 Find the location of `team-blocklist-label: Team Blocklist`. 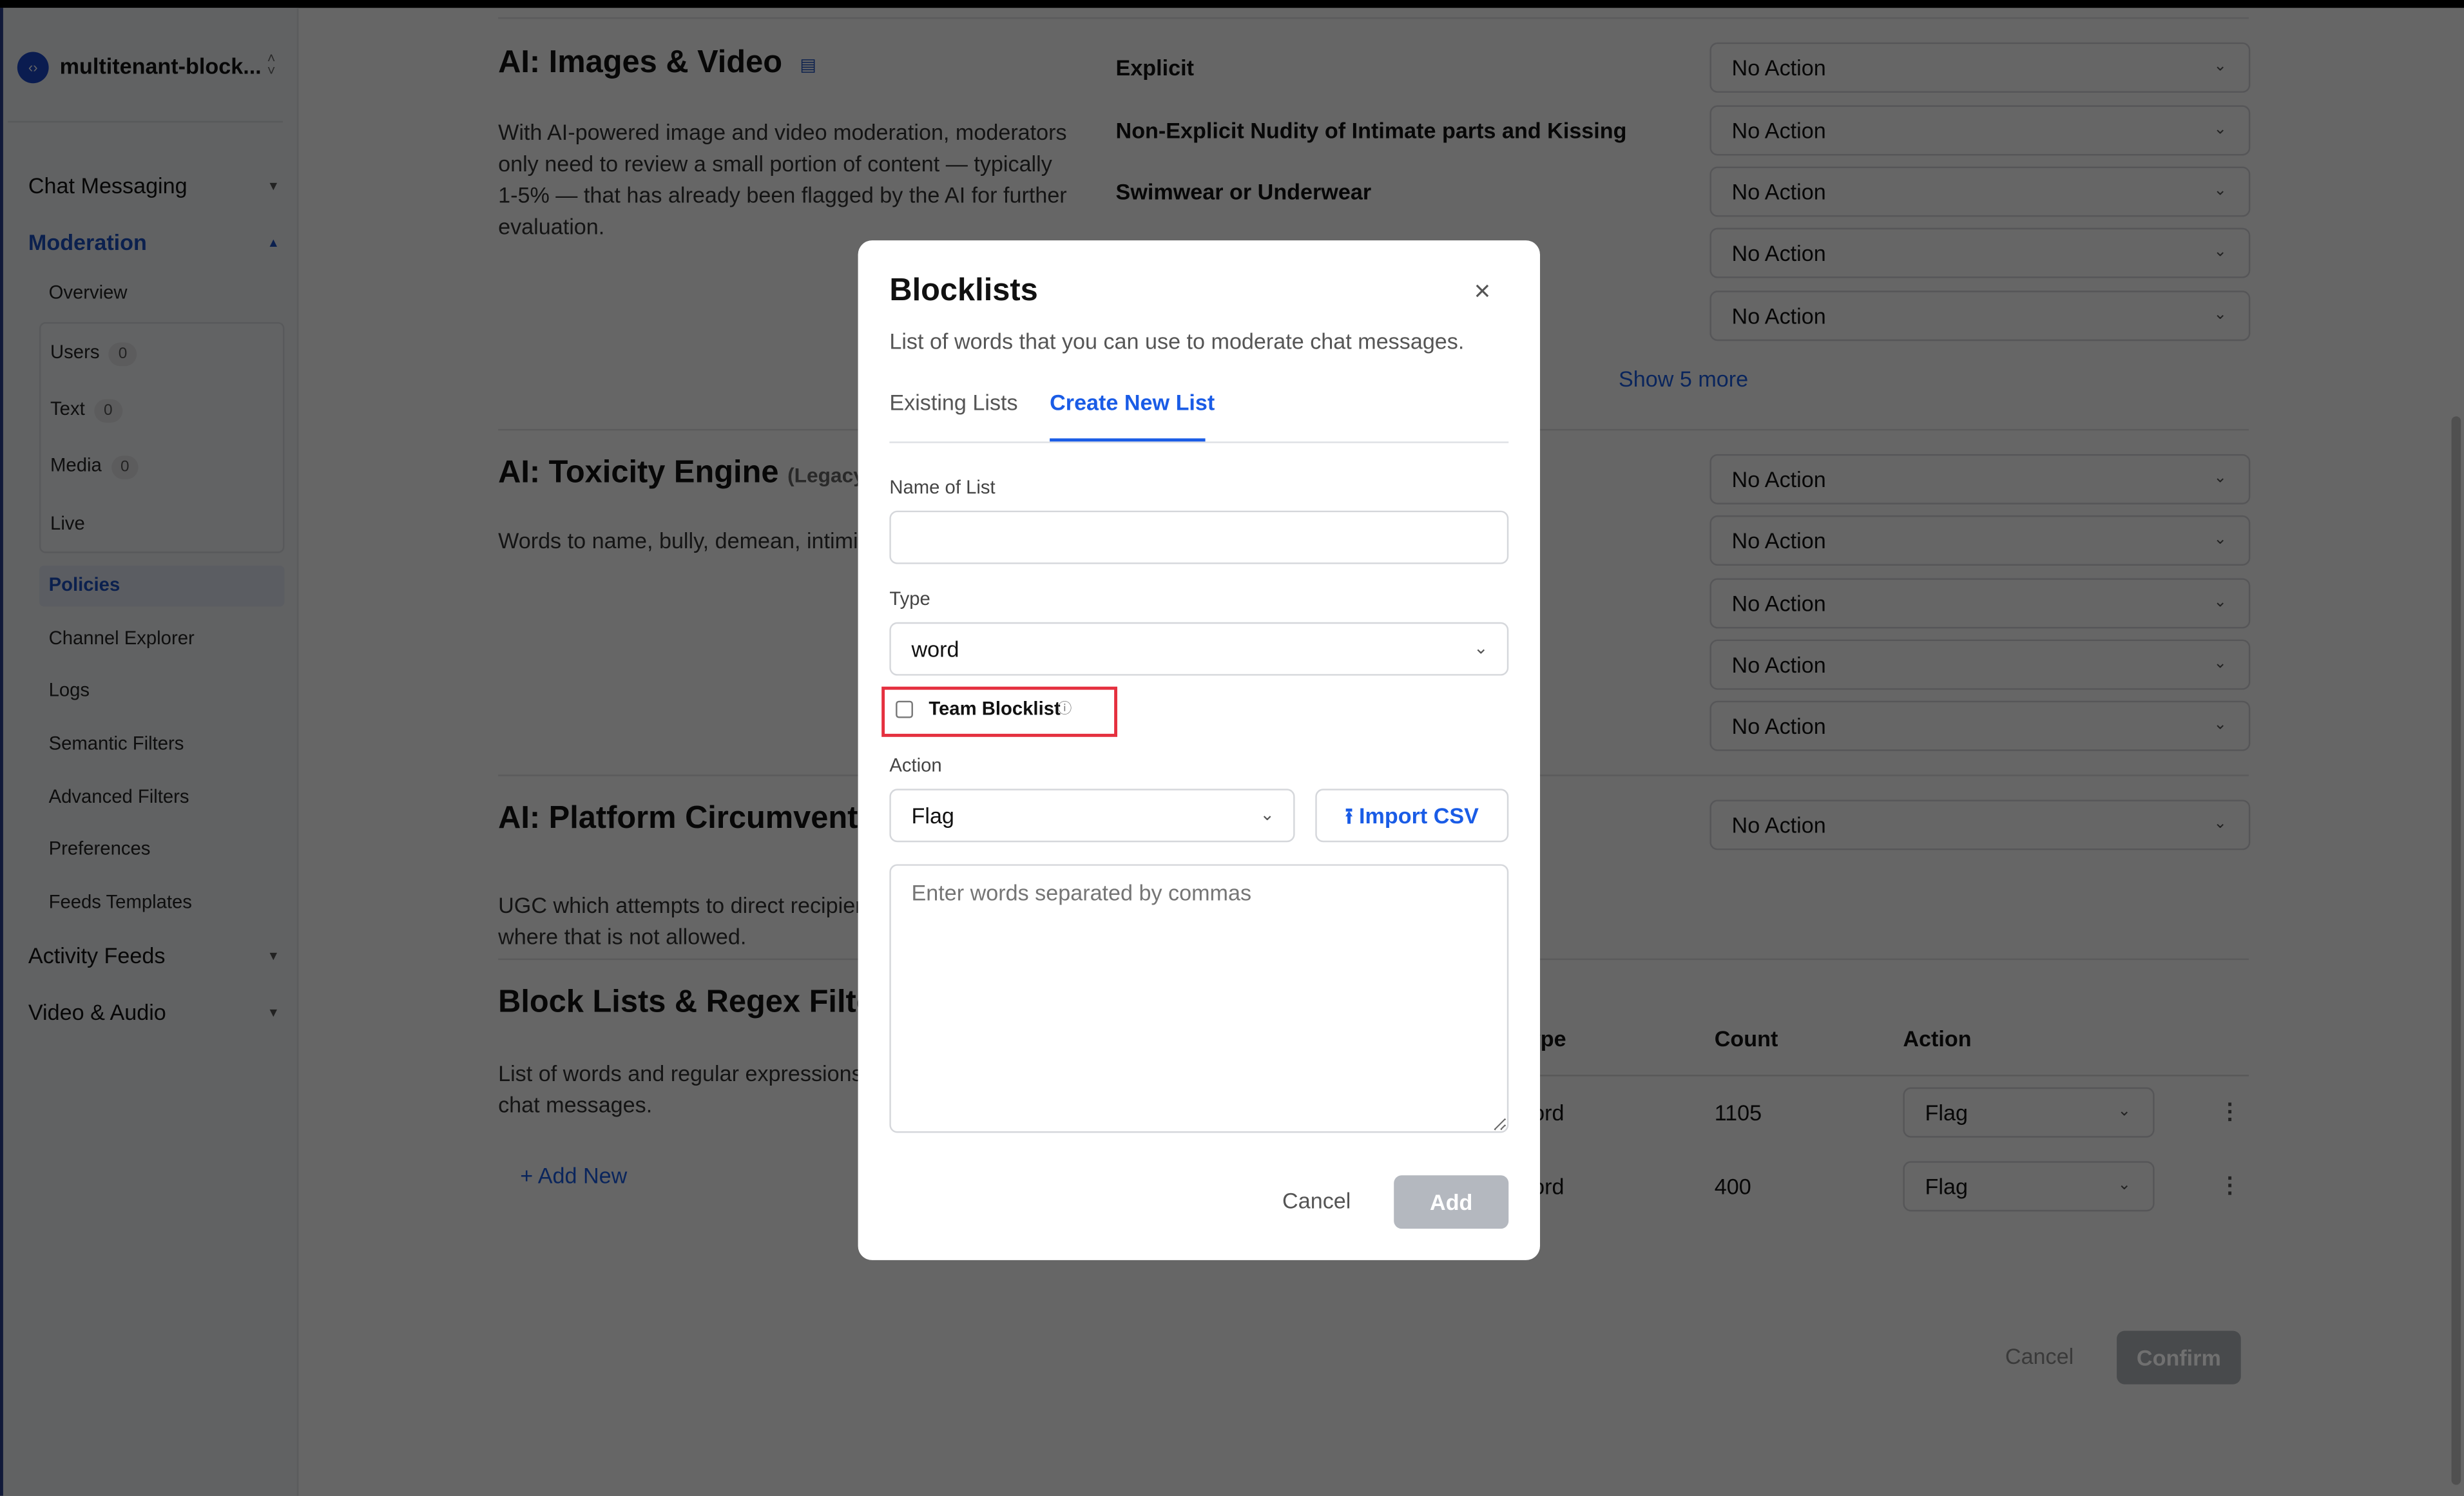

team-blocklist-label: Team Blocklist is located at coordinates (994, 709).